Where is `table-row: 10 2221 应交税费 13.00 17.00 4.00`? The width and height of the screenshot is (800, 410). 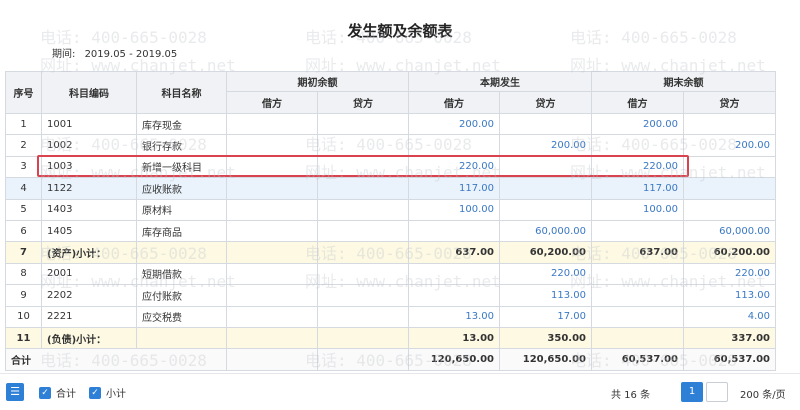
table-row: 10 2221 应交税费 13.00 17.00 4.00 is located at coordinates (390, 316).